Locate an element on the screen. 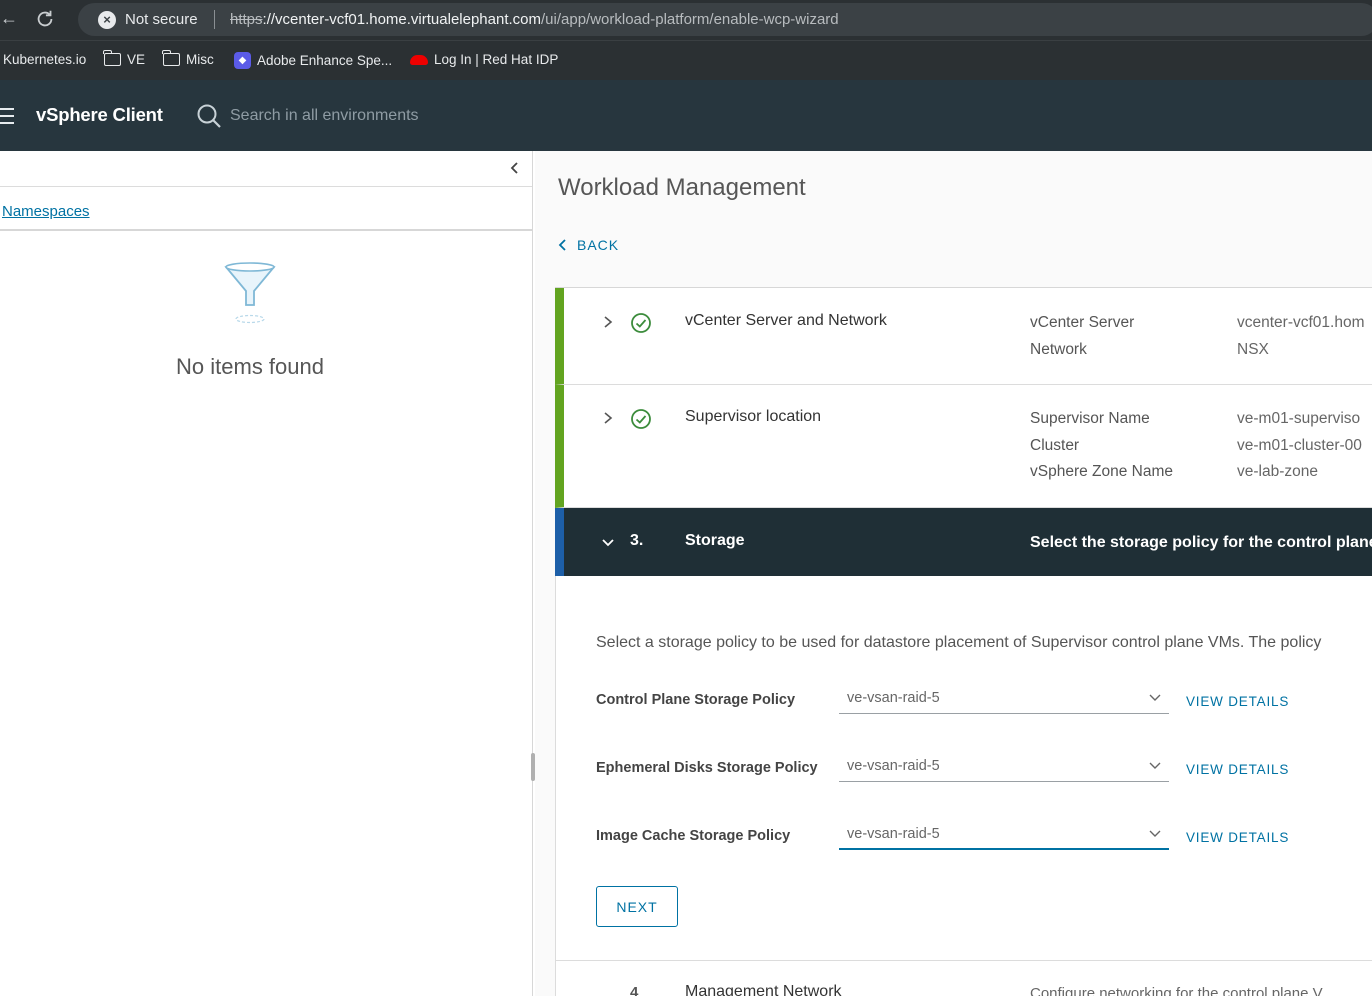  detail-key: vCenter Server is located at coordinates (1082, 322).